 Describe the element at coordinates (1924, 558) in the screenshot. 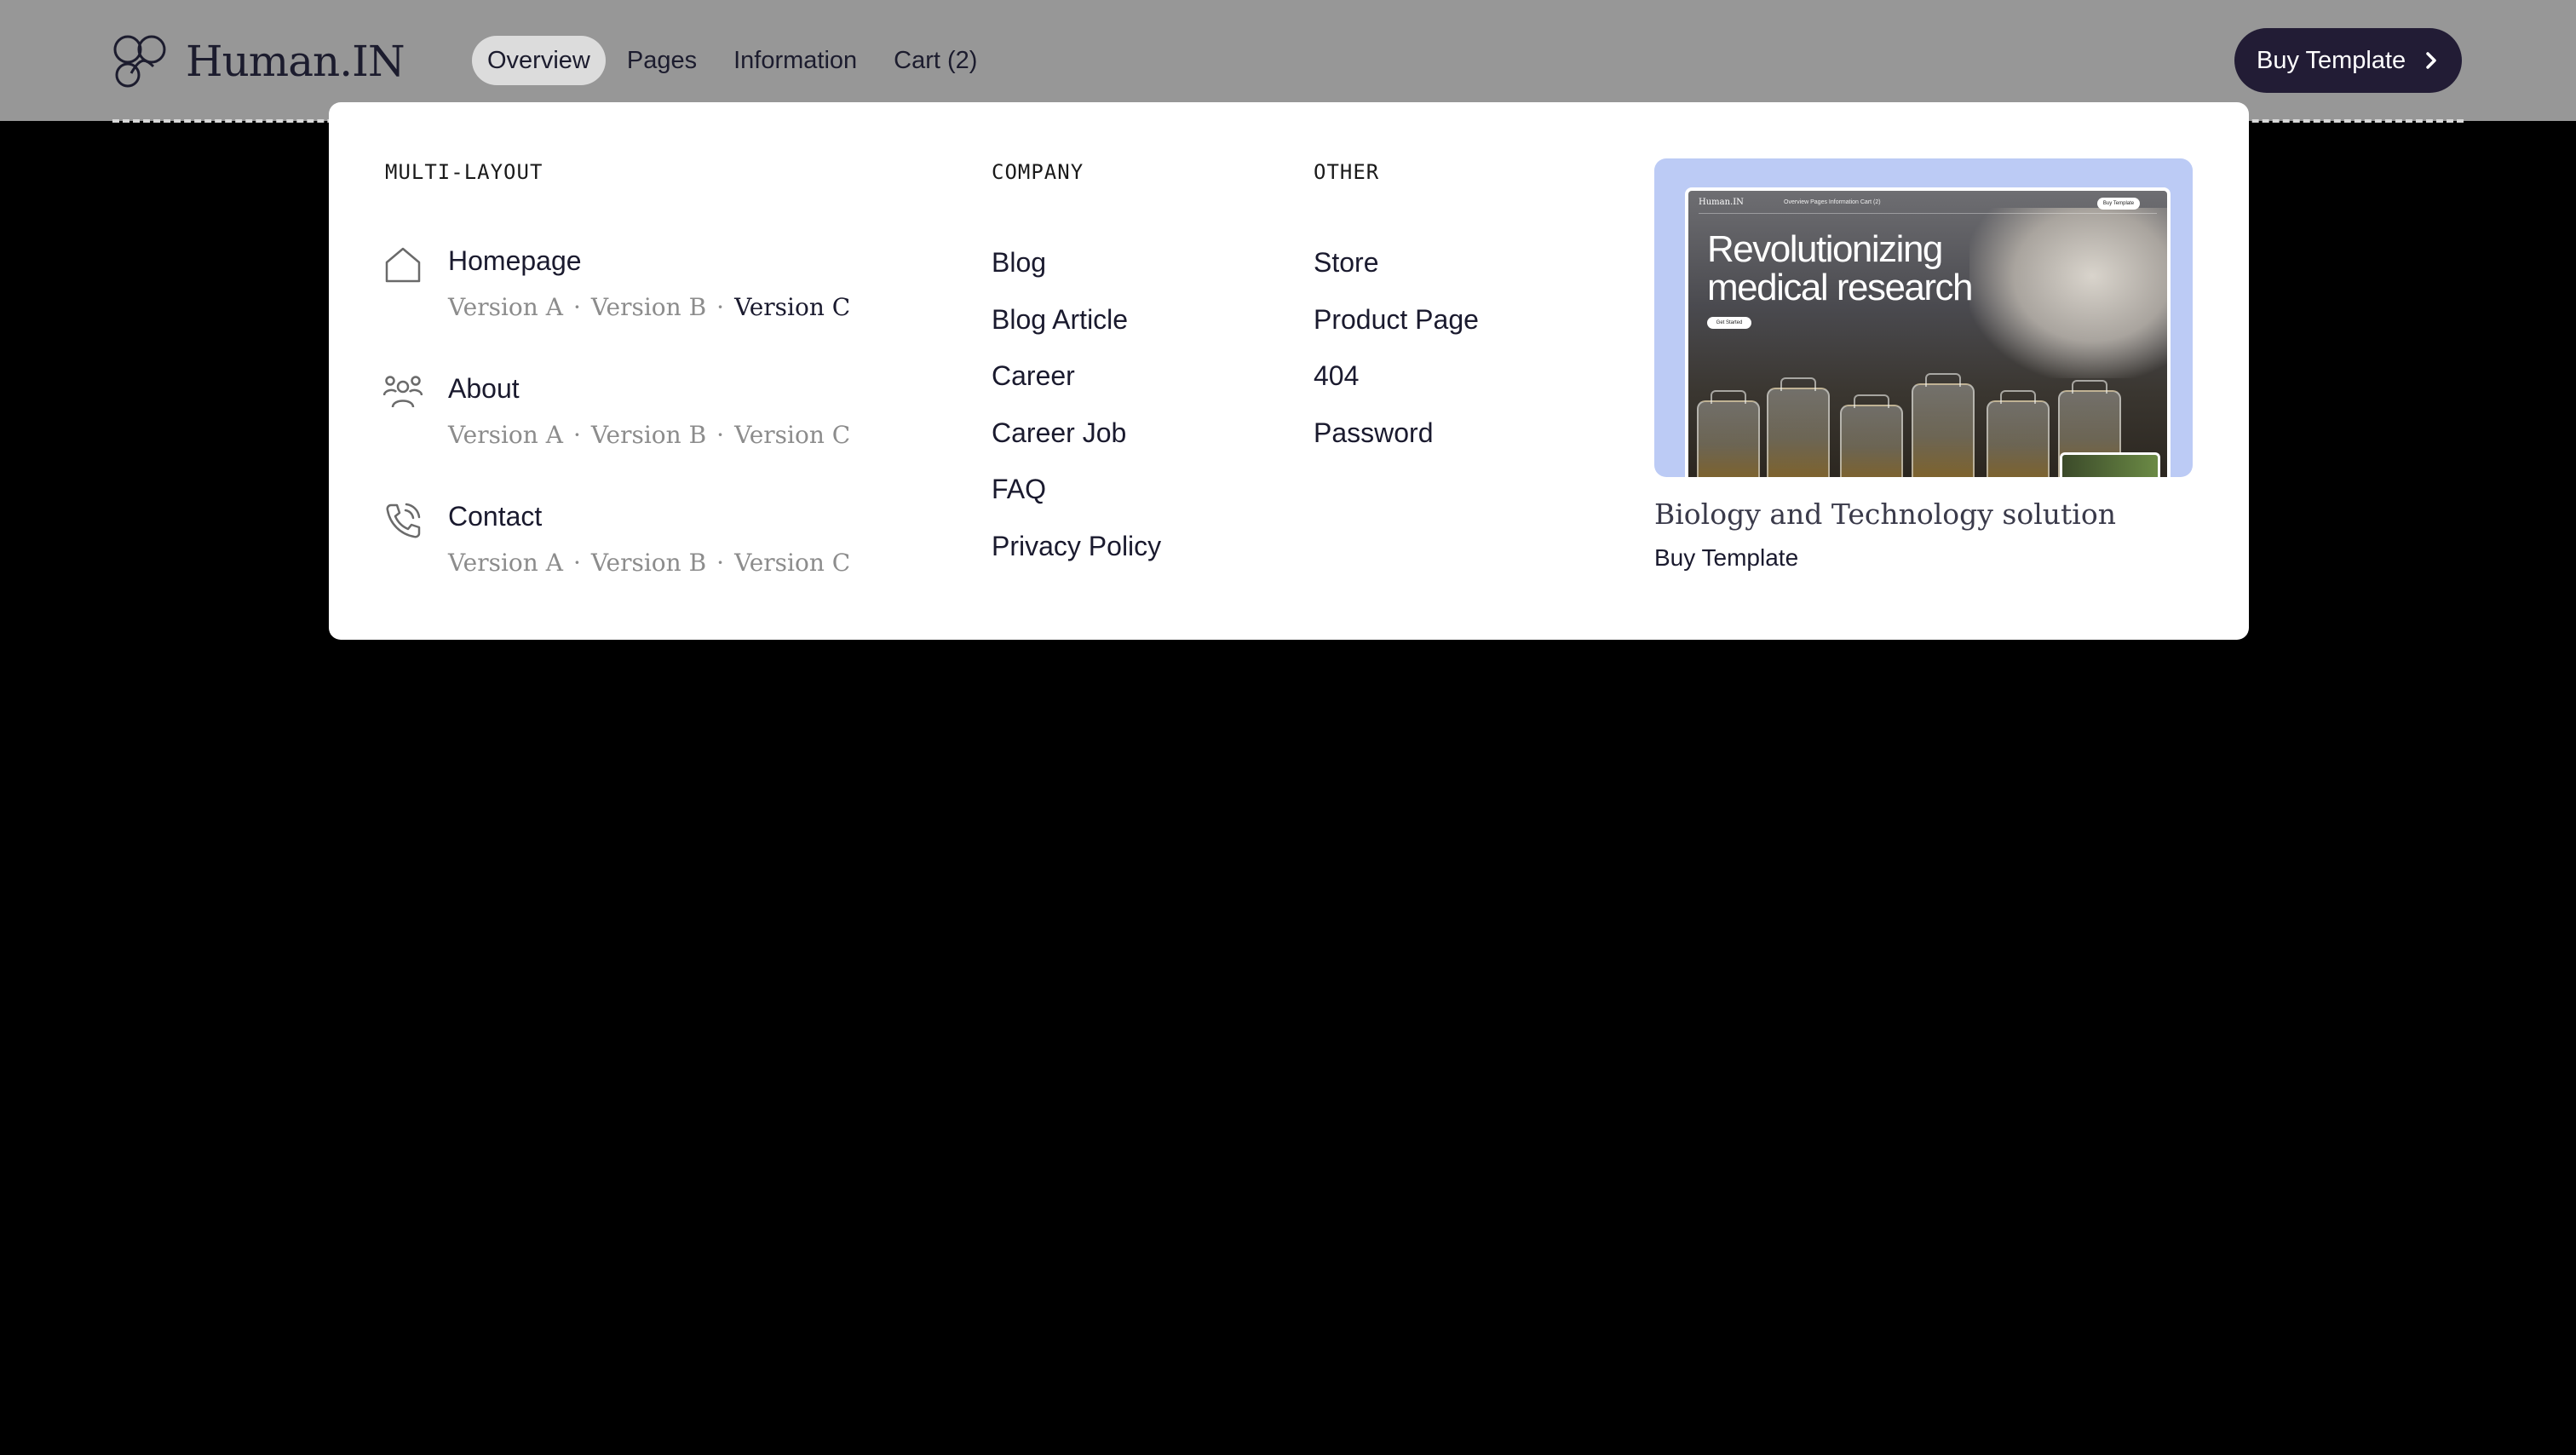

I see `promo-buy-template-link: Buy Template` at that location.